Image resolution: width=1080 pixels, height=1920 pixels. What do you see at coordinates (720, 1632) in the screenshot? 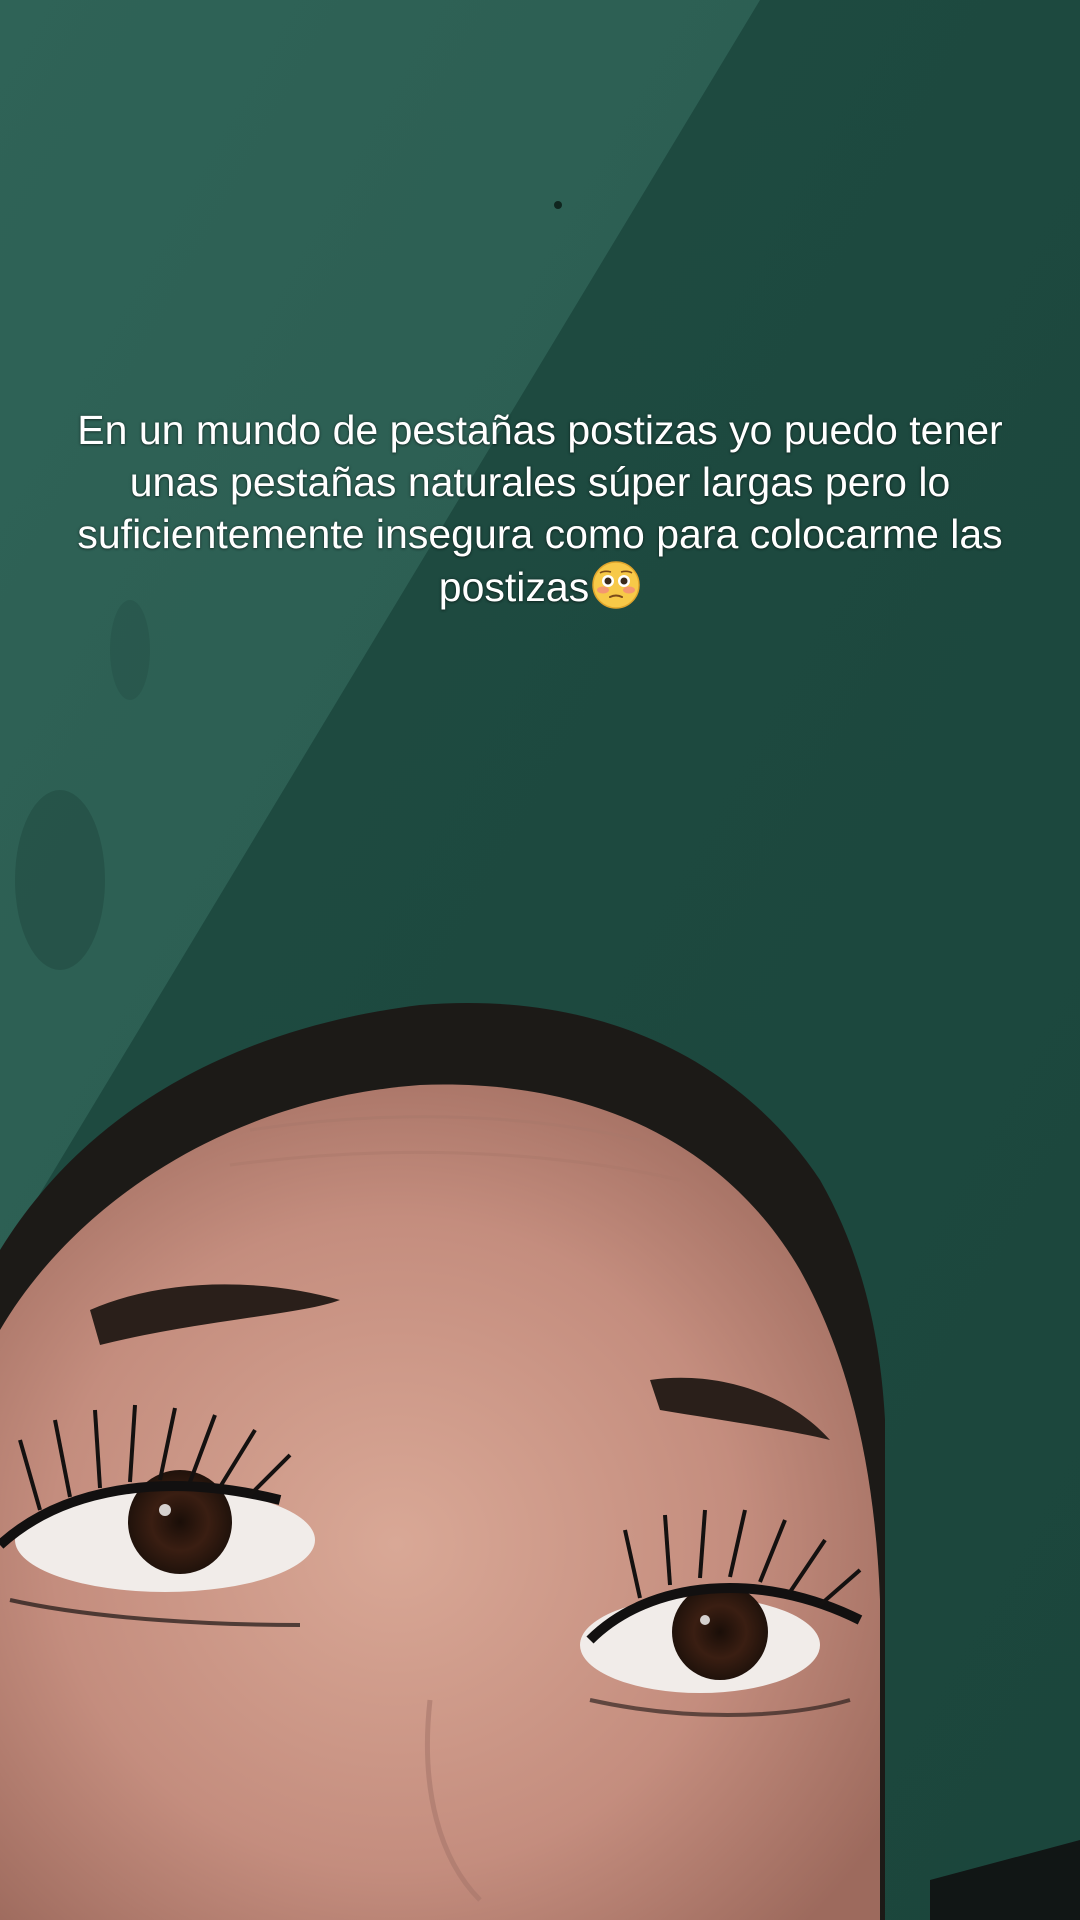
I see `right-iris` at bounding box center [720, 1632].